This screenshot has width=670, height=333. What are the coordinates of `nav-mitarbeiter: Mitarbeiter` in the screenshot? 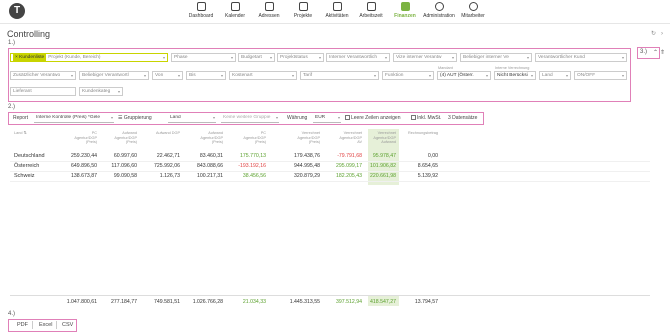 It's located at (473, 10).